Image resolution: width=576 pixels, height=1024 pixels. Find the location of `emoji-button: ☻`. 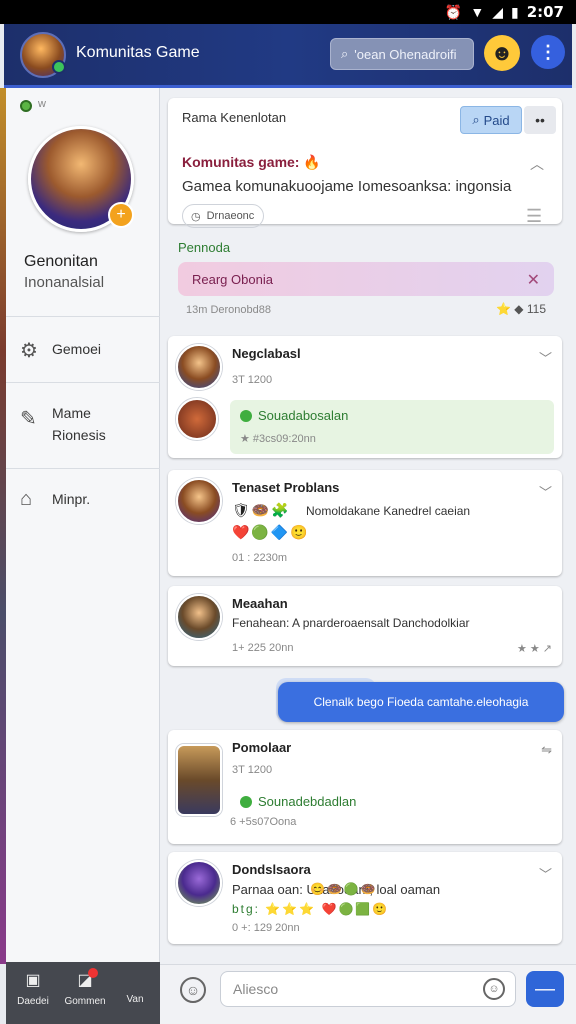

emoji-button: ☻ is located at coordinates (502, 53).